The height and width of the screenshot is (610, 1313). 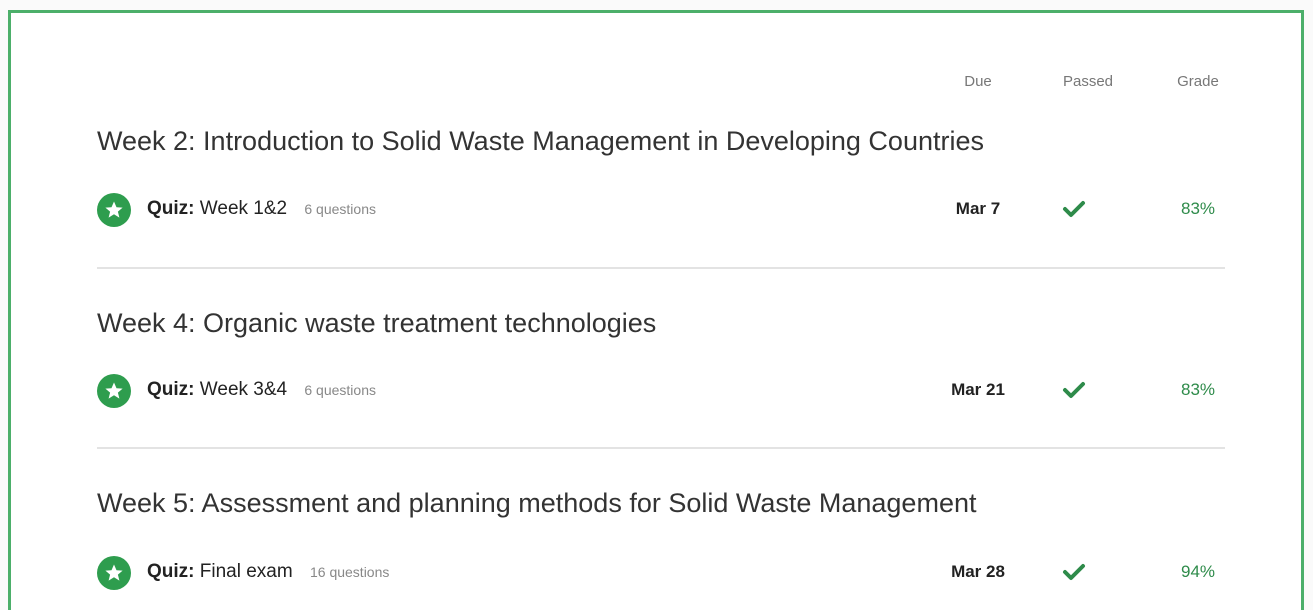 I want to click on quiz-link: Quiz: Week 1&2 6 questions, so click(x=261, y=209).